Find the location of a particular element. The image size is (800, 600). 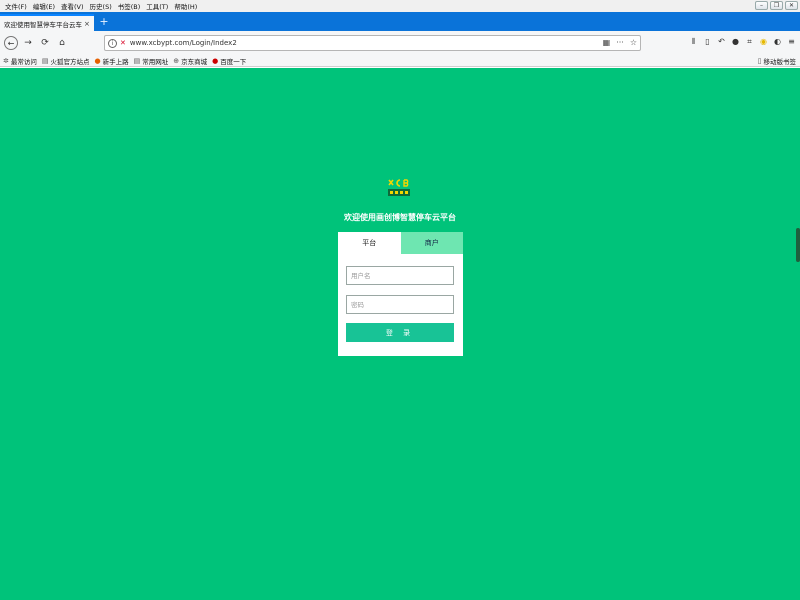

menu-view: 查看(V) is located at coordinates (72, 6).